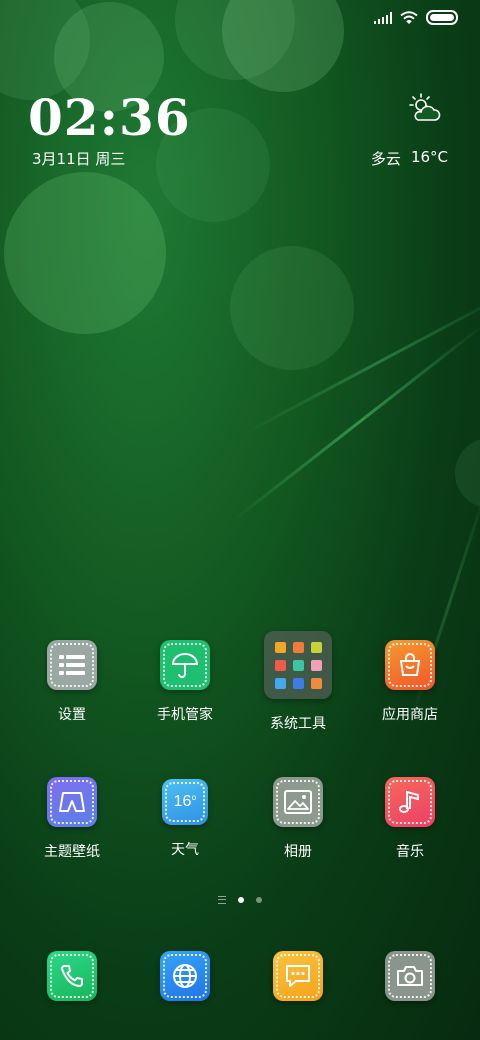  I want to click on browser-icon, so click(185, 976).